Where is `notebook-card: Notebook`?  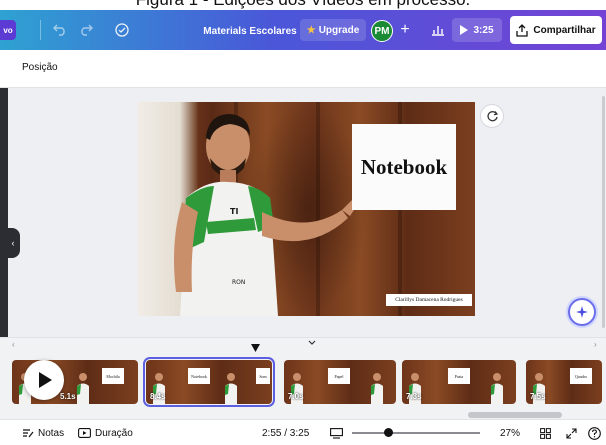
notebook-card: Notebook is located at coordinates (404, 167).